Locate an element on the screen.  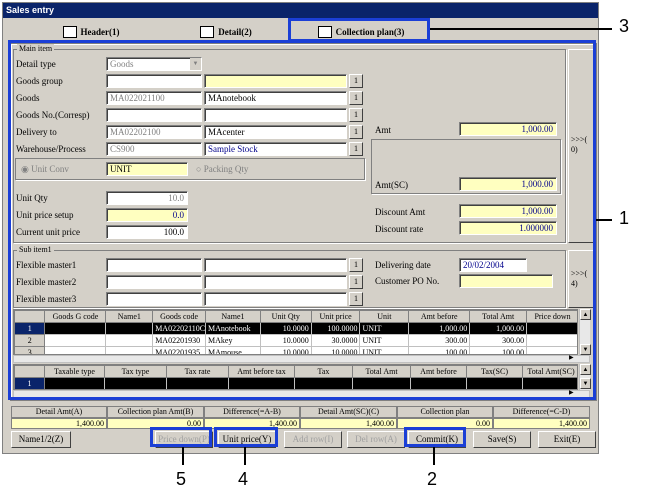
highlight-commit is located at coordinates (435, 437).